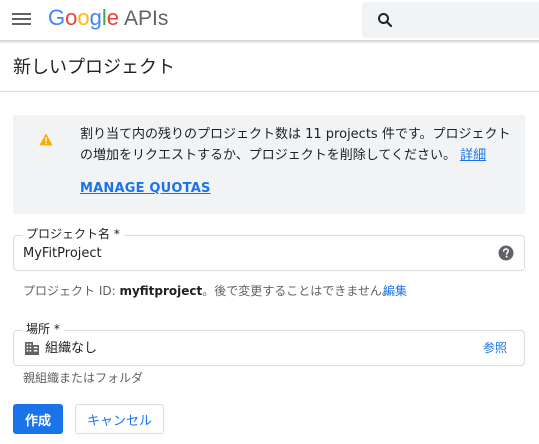 The width and height of the screenshot is (539, 444). I want to click on project-id-suffix: 。後で変更することはできません。, so click(298, 291).